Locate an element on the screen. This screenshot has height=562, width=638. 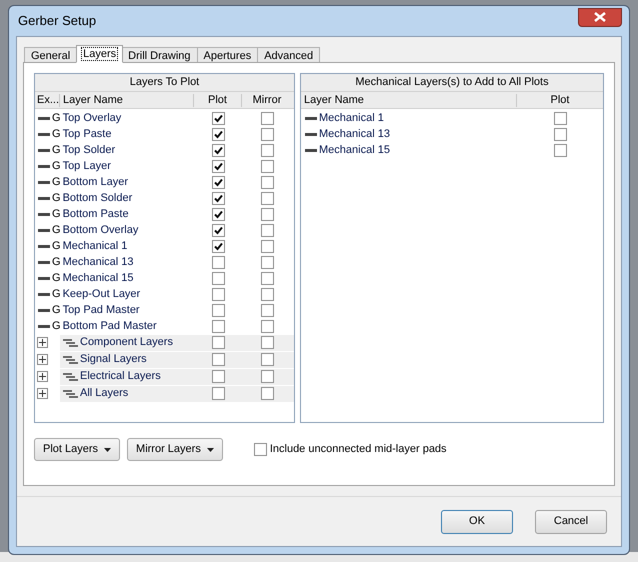
layer-name: Bottom Layer is located at coordinates (95, 182).